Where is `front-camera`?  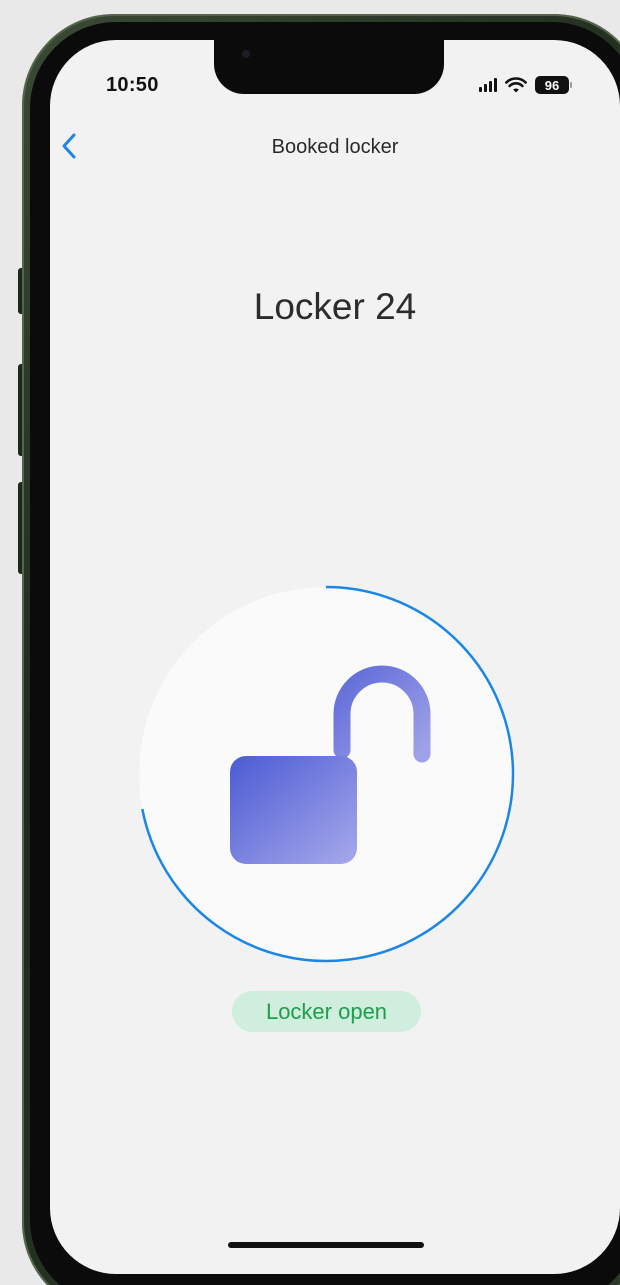
front-camera is located at coordinates (246, 54).